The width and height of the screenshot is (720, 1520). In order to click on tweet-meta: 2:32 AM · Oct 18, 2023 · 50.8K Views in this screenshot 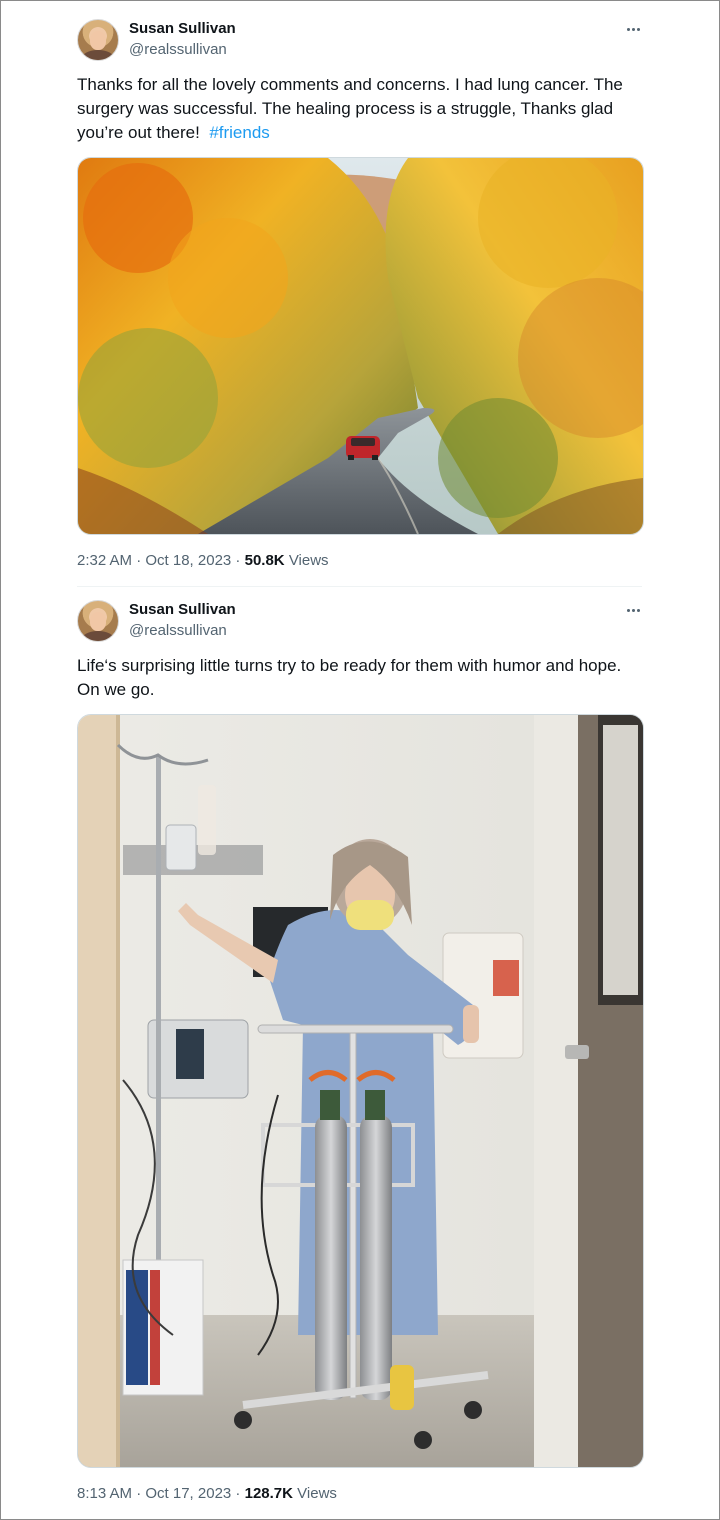, I will do `click(203, 560)`.